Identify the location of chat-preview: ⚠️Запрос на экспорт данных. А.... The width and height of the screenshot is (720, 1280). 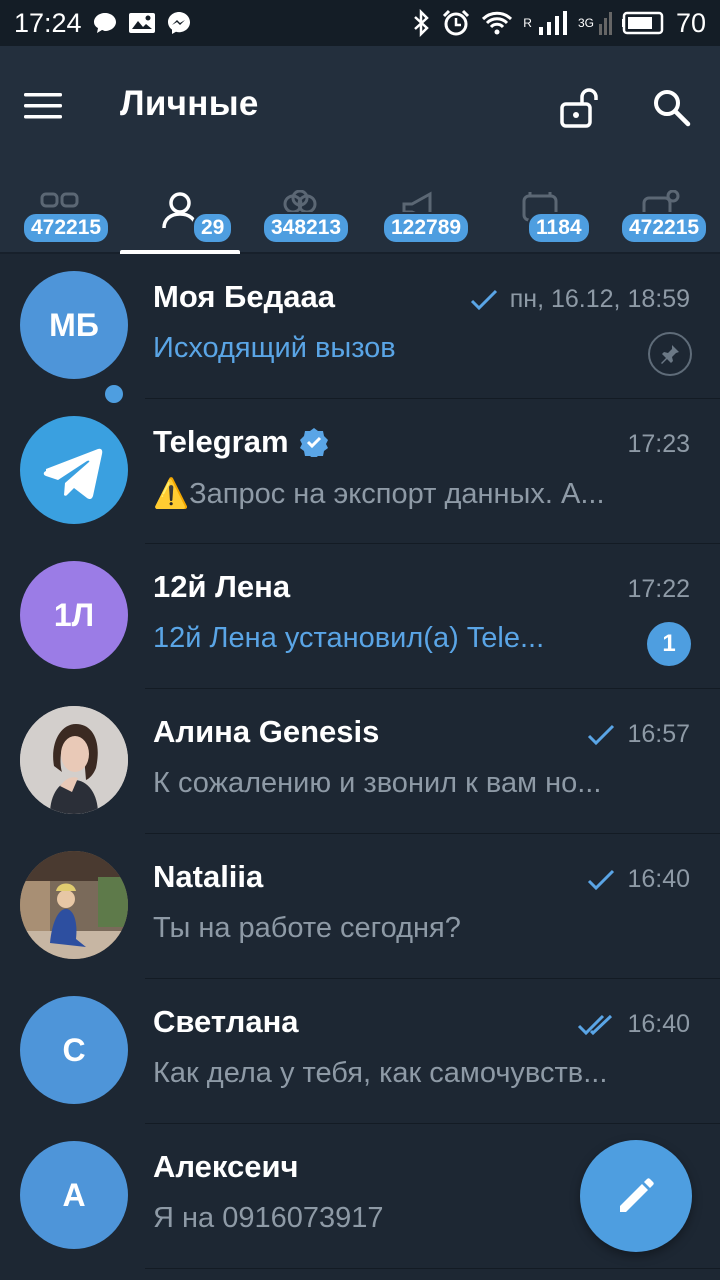
(408, 494).